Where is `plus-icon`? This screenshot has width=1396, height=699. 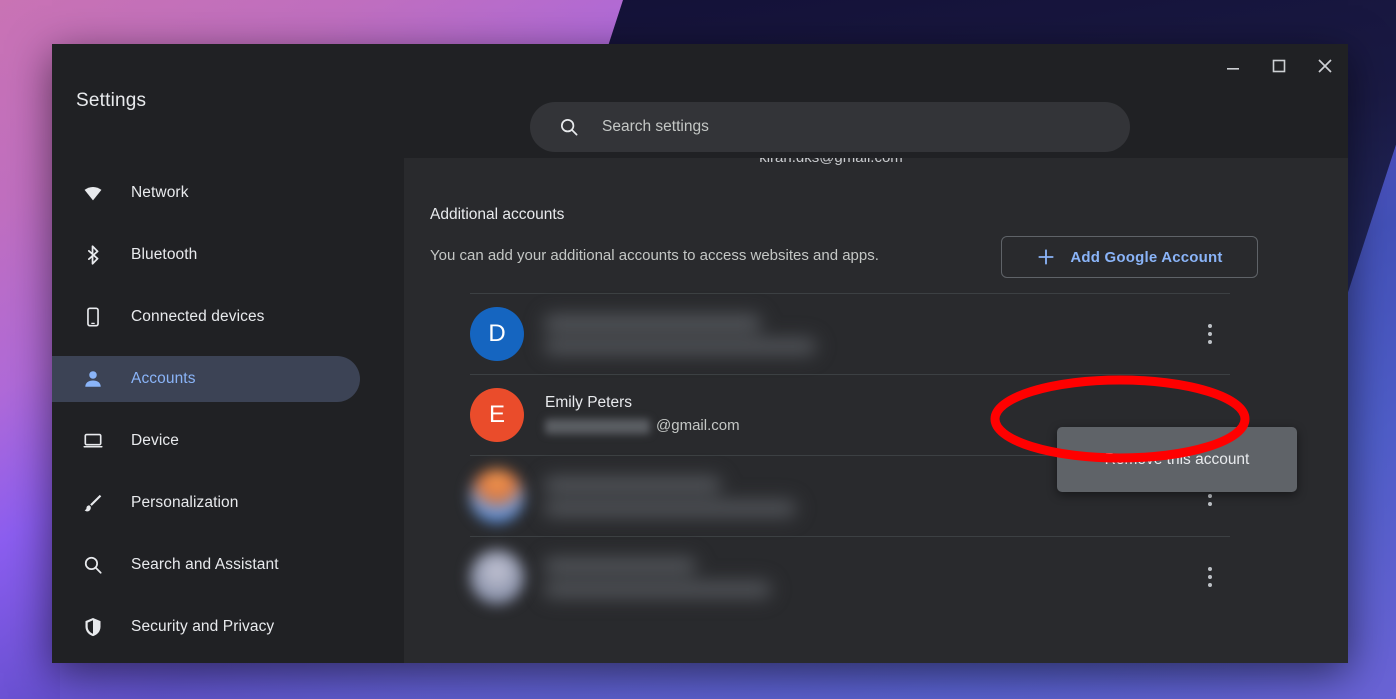
plus-icon is located at coordinates (1046, 257).